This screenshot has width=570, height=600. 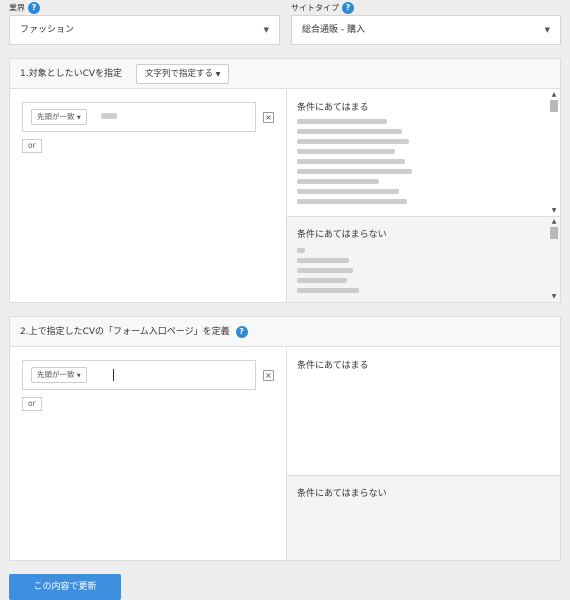 What do you see at coordinates (183, 74) in the screenshot?
I see `mode-select-button: 文字列で指定する ▼` at bounding box center [183, 74].